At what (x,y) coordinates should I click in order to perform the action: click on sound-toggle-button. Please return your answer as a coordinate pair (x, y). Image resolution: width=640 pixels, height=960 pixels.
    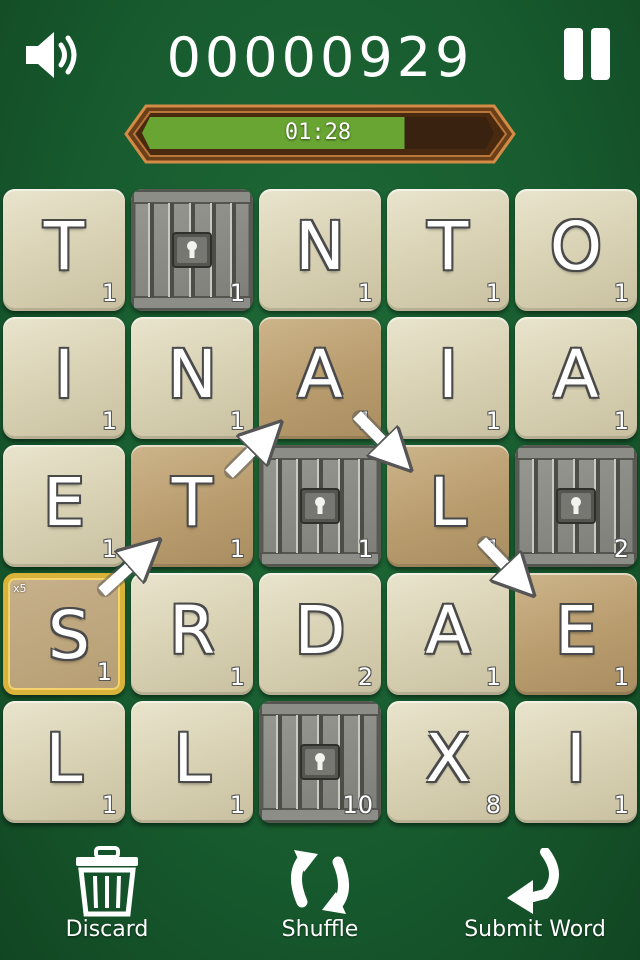
    Looking at the image, I should click on (54, 55).